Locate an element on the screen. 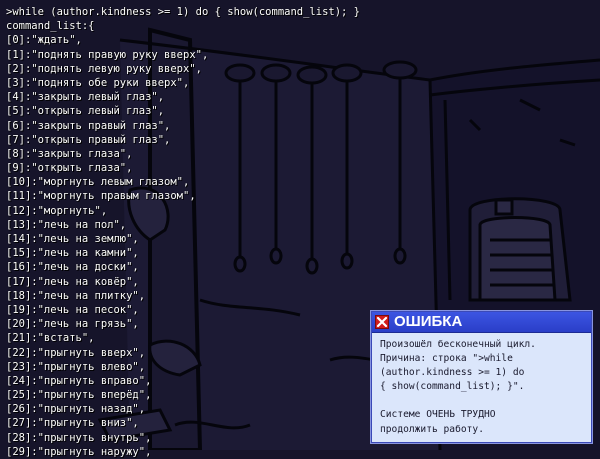 This screenshot has width=600, height=459. error-message-line: Произошёл бесконечный цикл. is located at coordinates (458, 344).